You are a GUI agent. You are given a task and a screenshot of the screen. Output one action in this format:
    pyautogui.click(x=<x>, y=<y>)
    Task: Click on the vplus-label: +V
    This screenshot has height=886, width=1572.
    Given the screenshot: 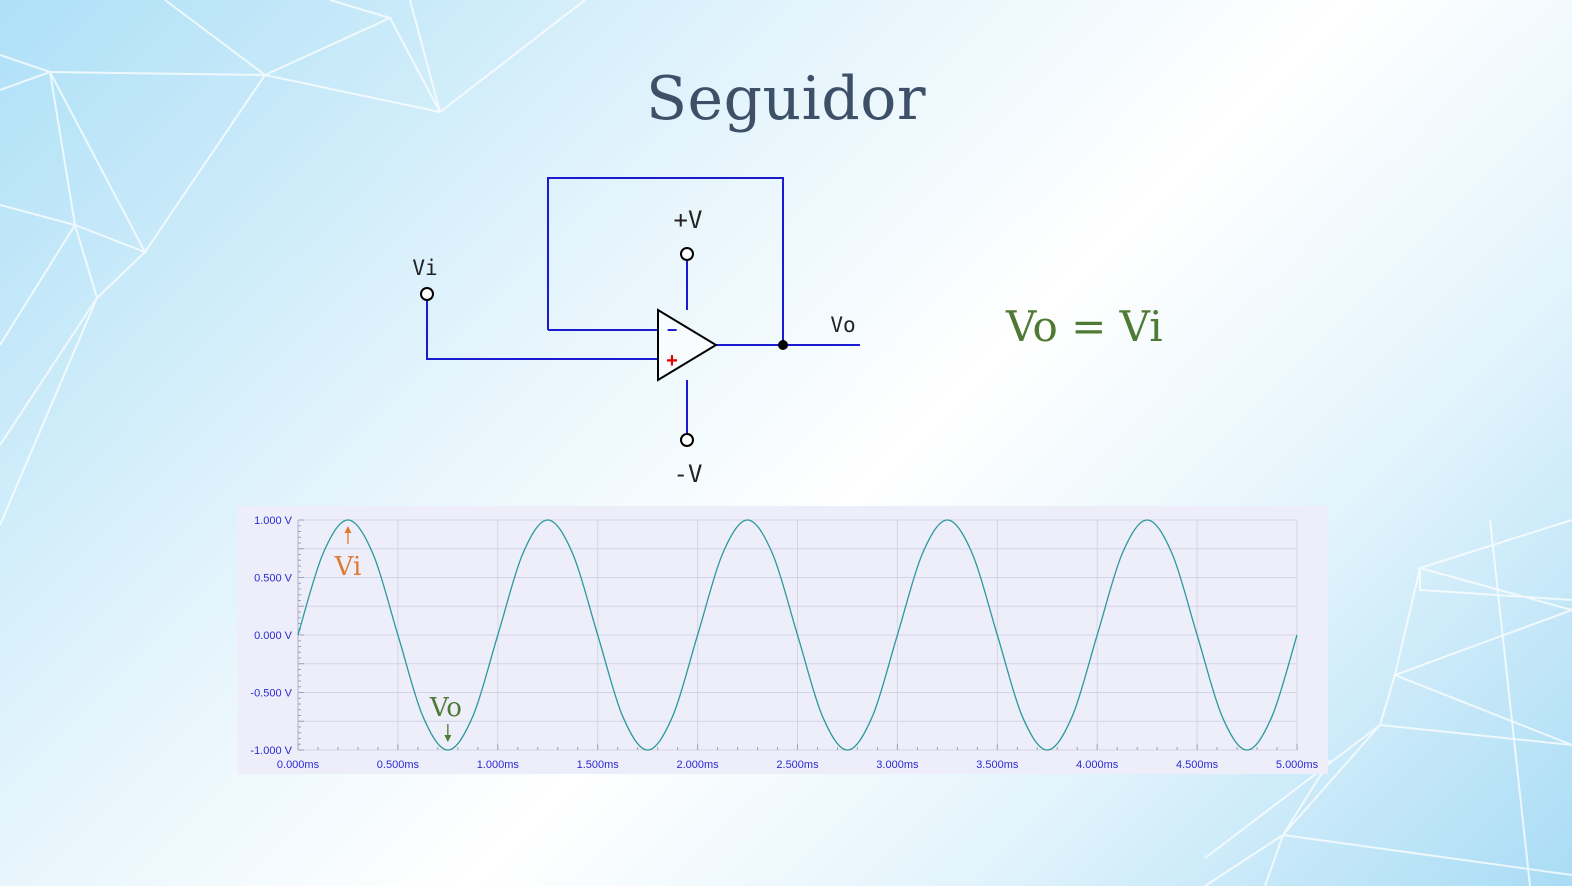 What is the action you would take?
    pyautogui.click(x=688, y=220)
    